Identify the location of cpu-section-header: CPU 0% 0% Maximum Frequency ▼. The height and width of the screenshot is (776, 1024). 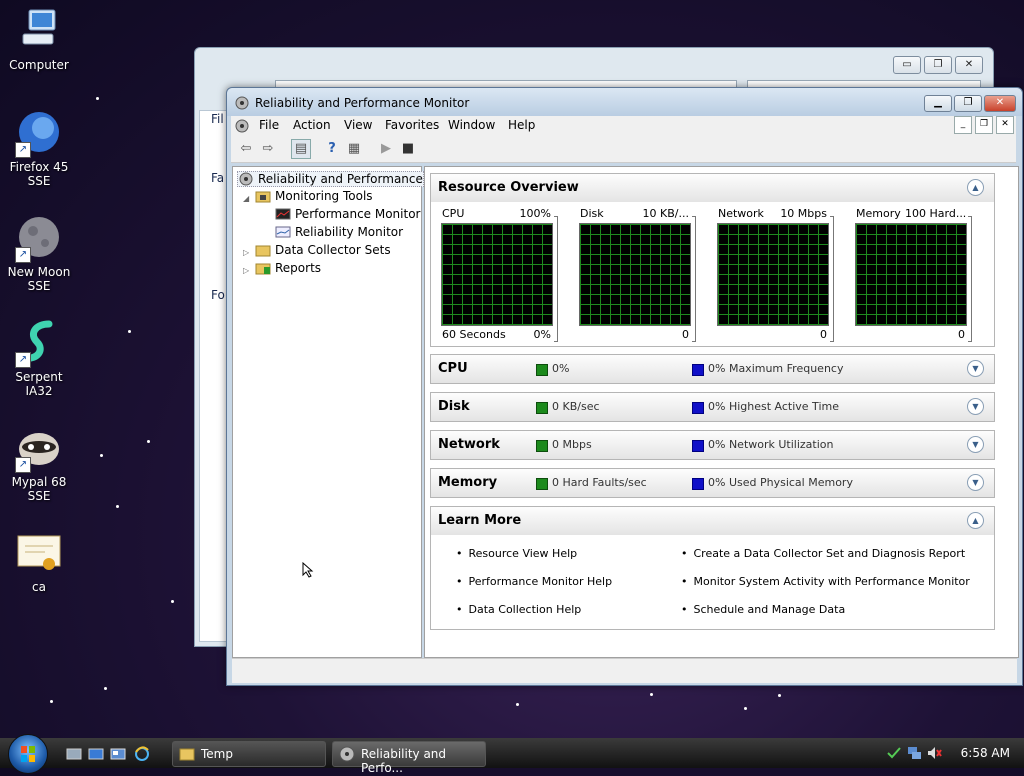
(712, 369).